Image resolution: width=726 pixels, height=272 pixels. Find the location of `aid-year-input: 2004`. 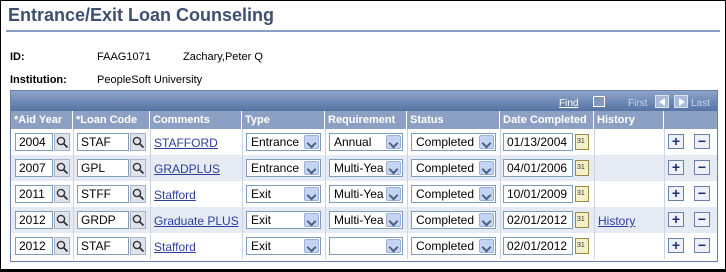

aid-year-input: 2004 is located at coordinates (34, 142).